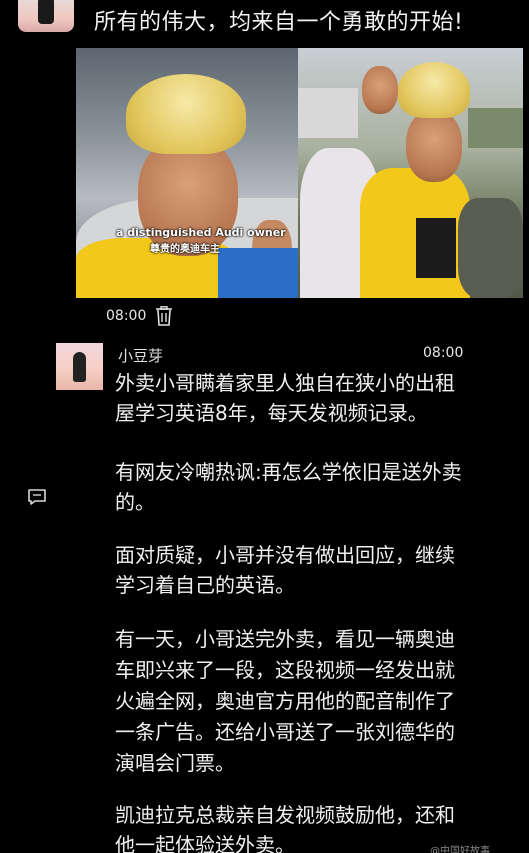  I want to click on post-line: 有网友冷嘲热讽:再怎么学依旧是送外卖, so click(288, 472).